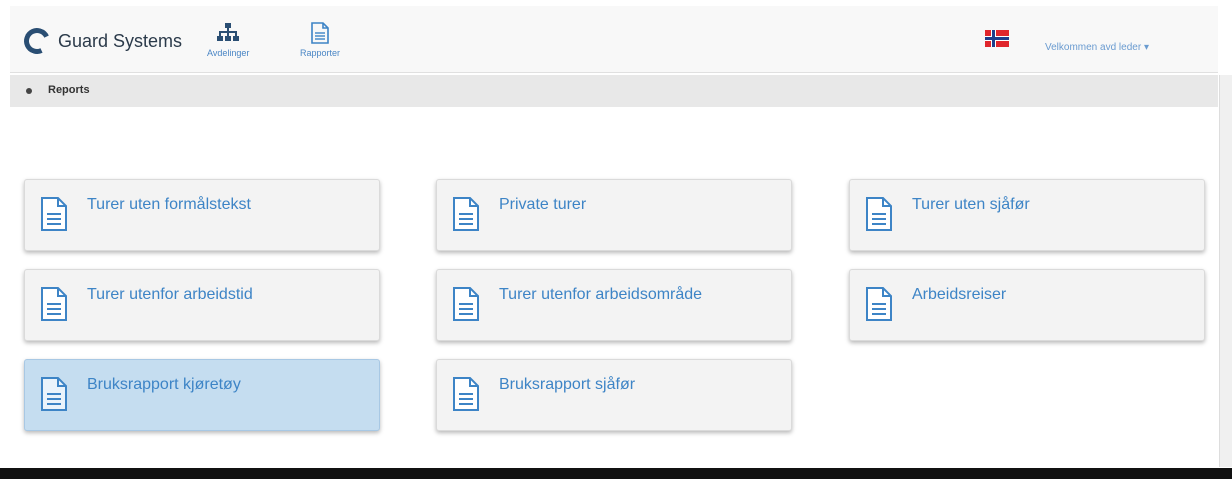  I want to click on report-card-turer-uten-sjafor: Turer uten sjåfør, so click(1027, 215).